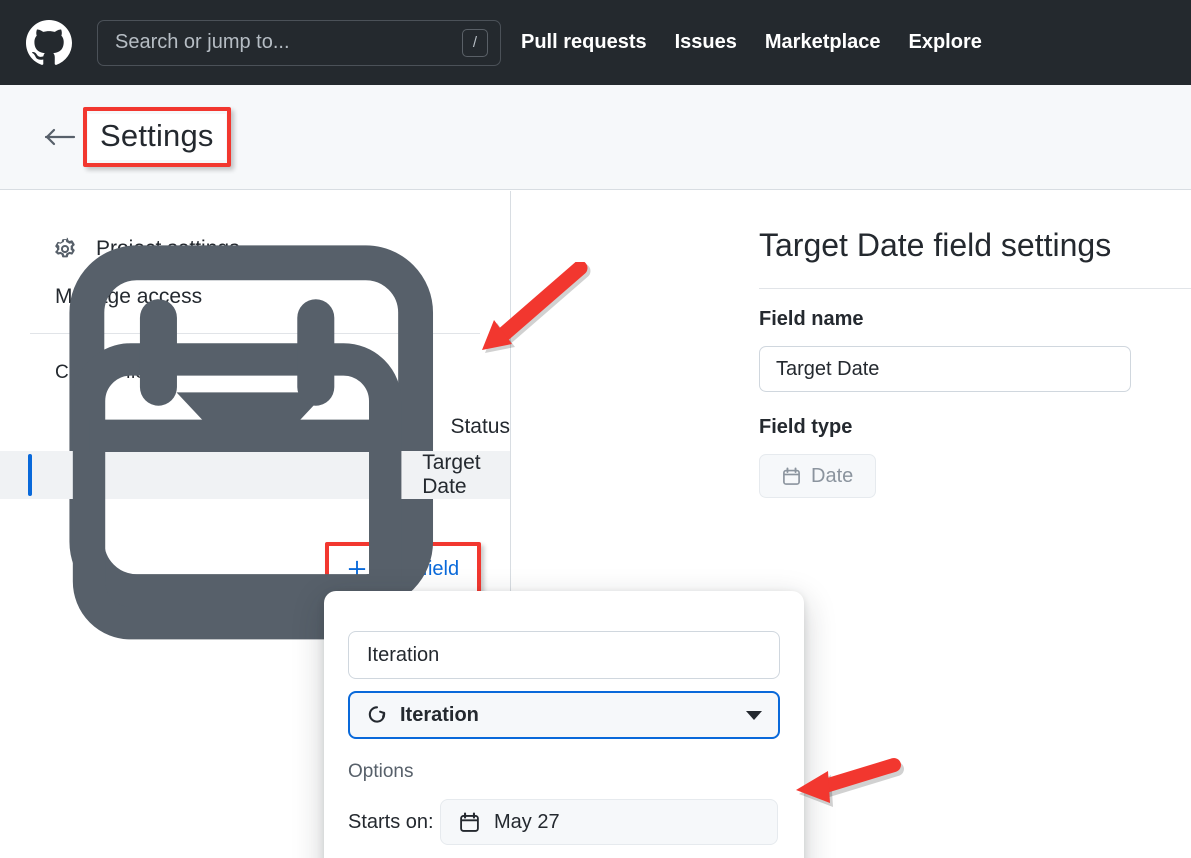 The image size is (1191, 858). I want to click on page-title: Settings, so click(157, 137).